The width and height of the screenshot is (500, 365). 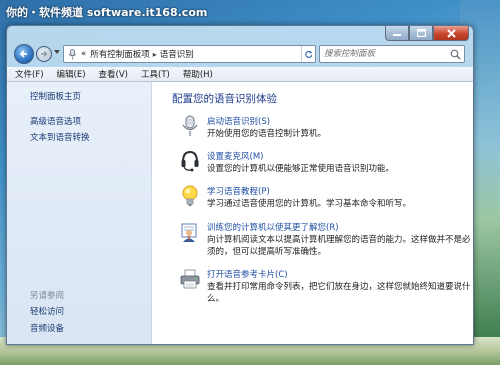 I want to click on address-prefix: «, so click(x=83, y=54).